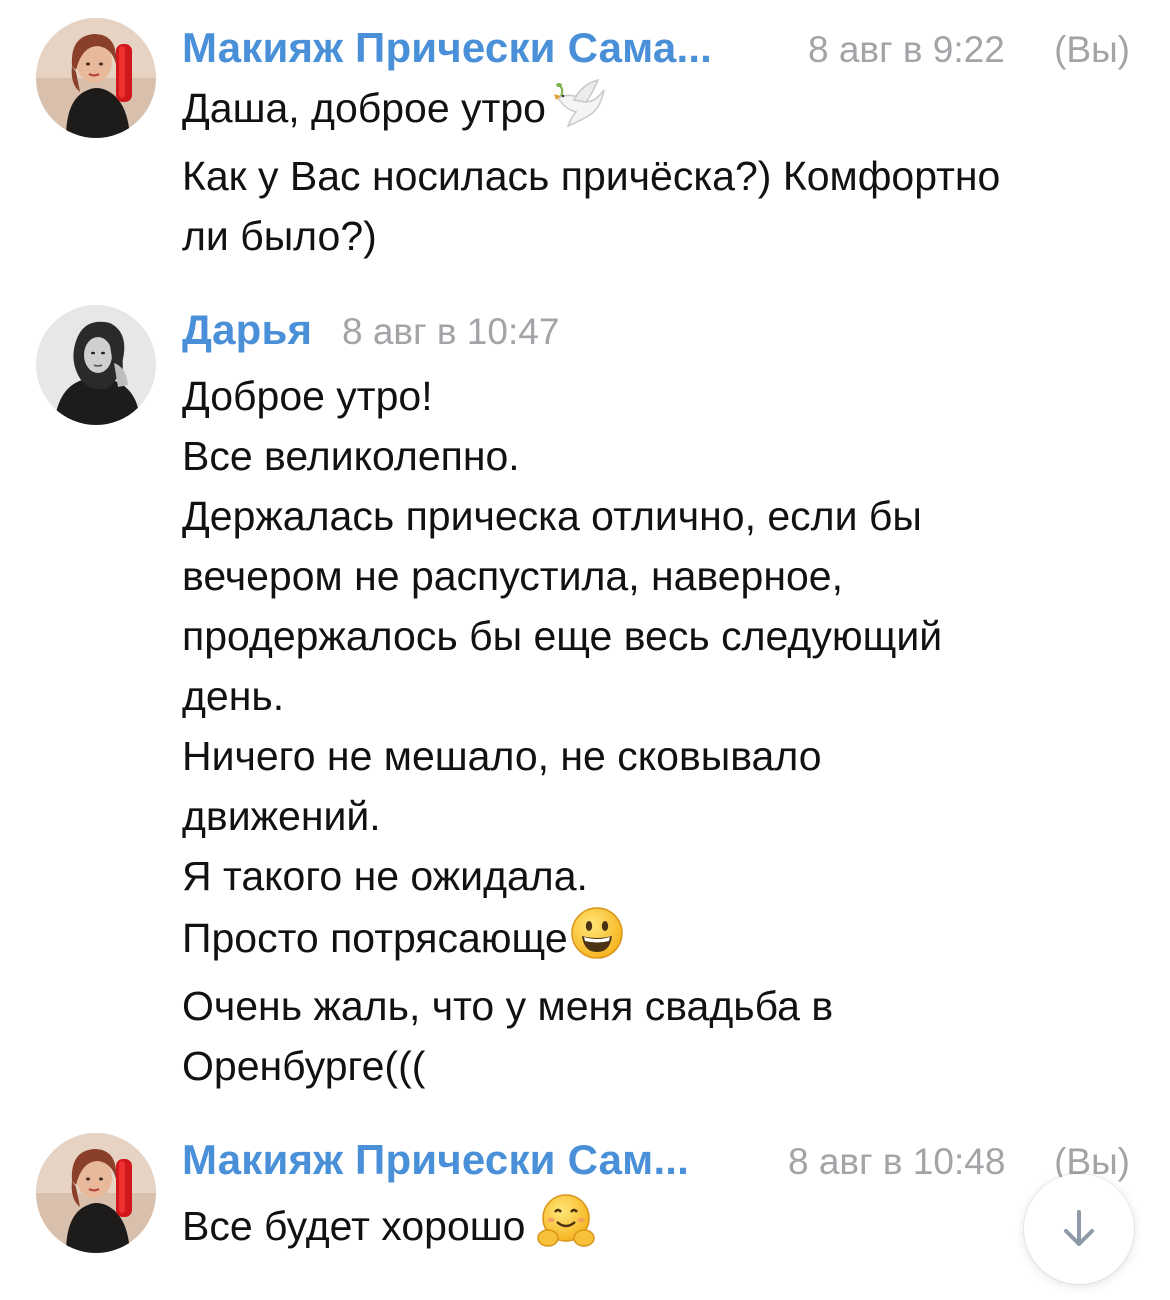 The width and height of the screenshot is (1170, 1300). Describe the element at coordinates (897, 1161) in the screenshot. I see `message-time: 8 авг в 10:48` at that location.